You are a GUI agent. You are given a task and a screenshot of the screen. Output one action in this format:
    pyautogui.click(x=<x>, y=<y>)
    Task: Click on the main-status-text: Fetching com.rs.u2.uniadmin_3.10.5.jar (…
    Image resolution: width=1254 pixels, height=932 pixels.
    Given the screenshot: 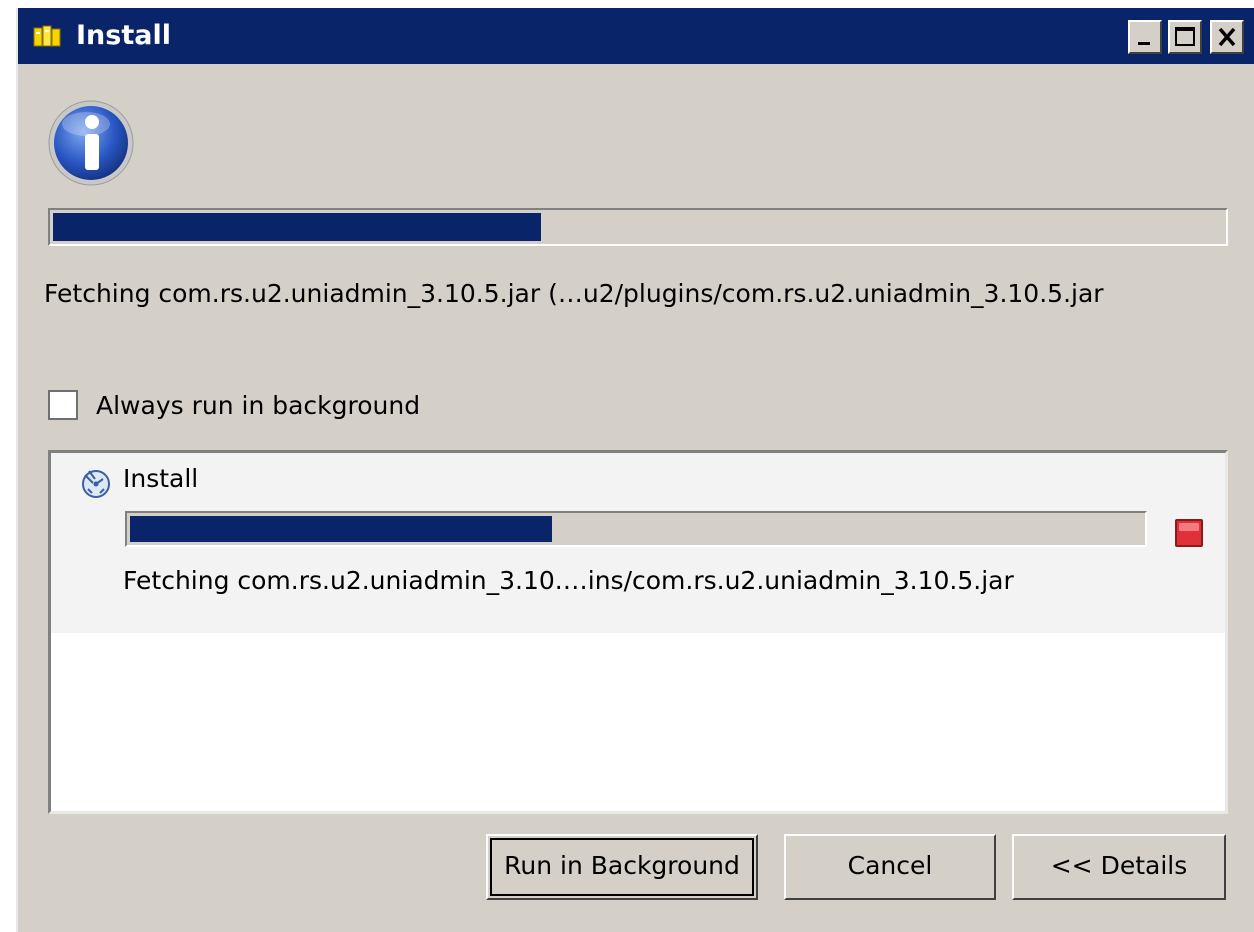 What is the action you would take?
    pyautogui.click(x=574, y=293)
    